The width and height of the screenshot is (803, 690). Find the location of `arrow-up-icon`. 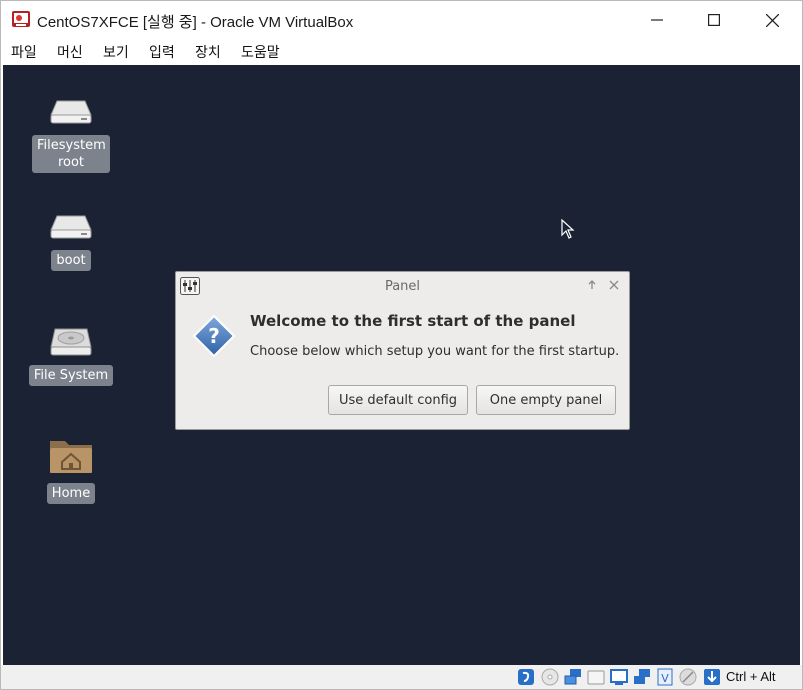

arrow-up-icon is located at coordinates (592, 284).